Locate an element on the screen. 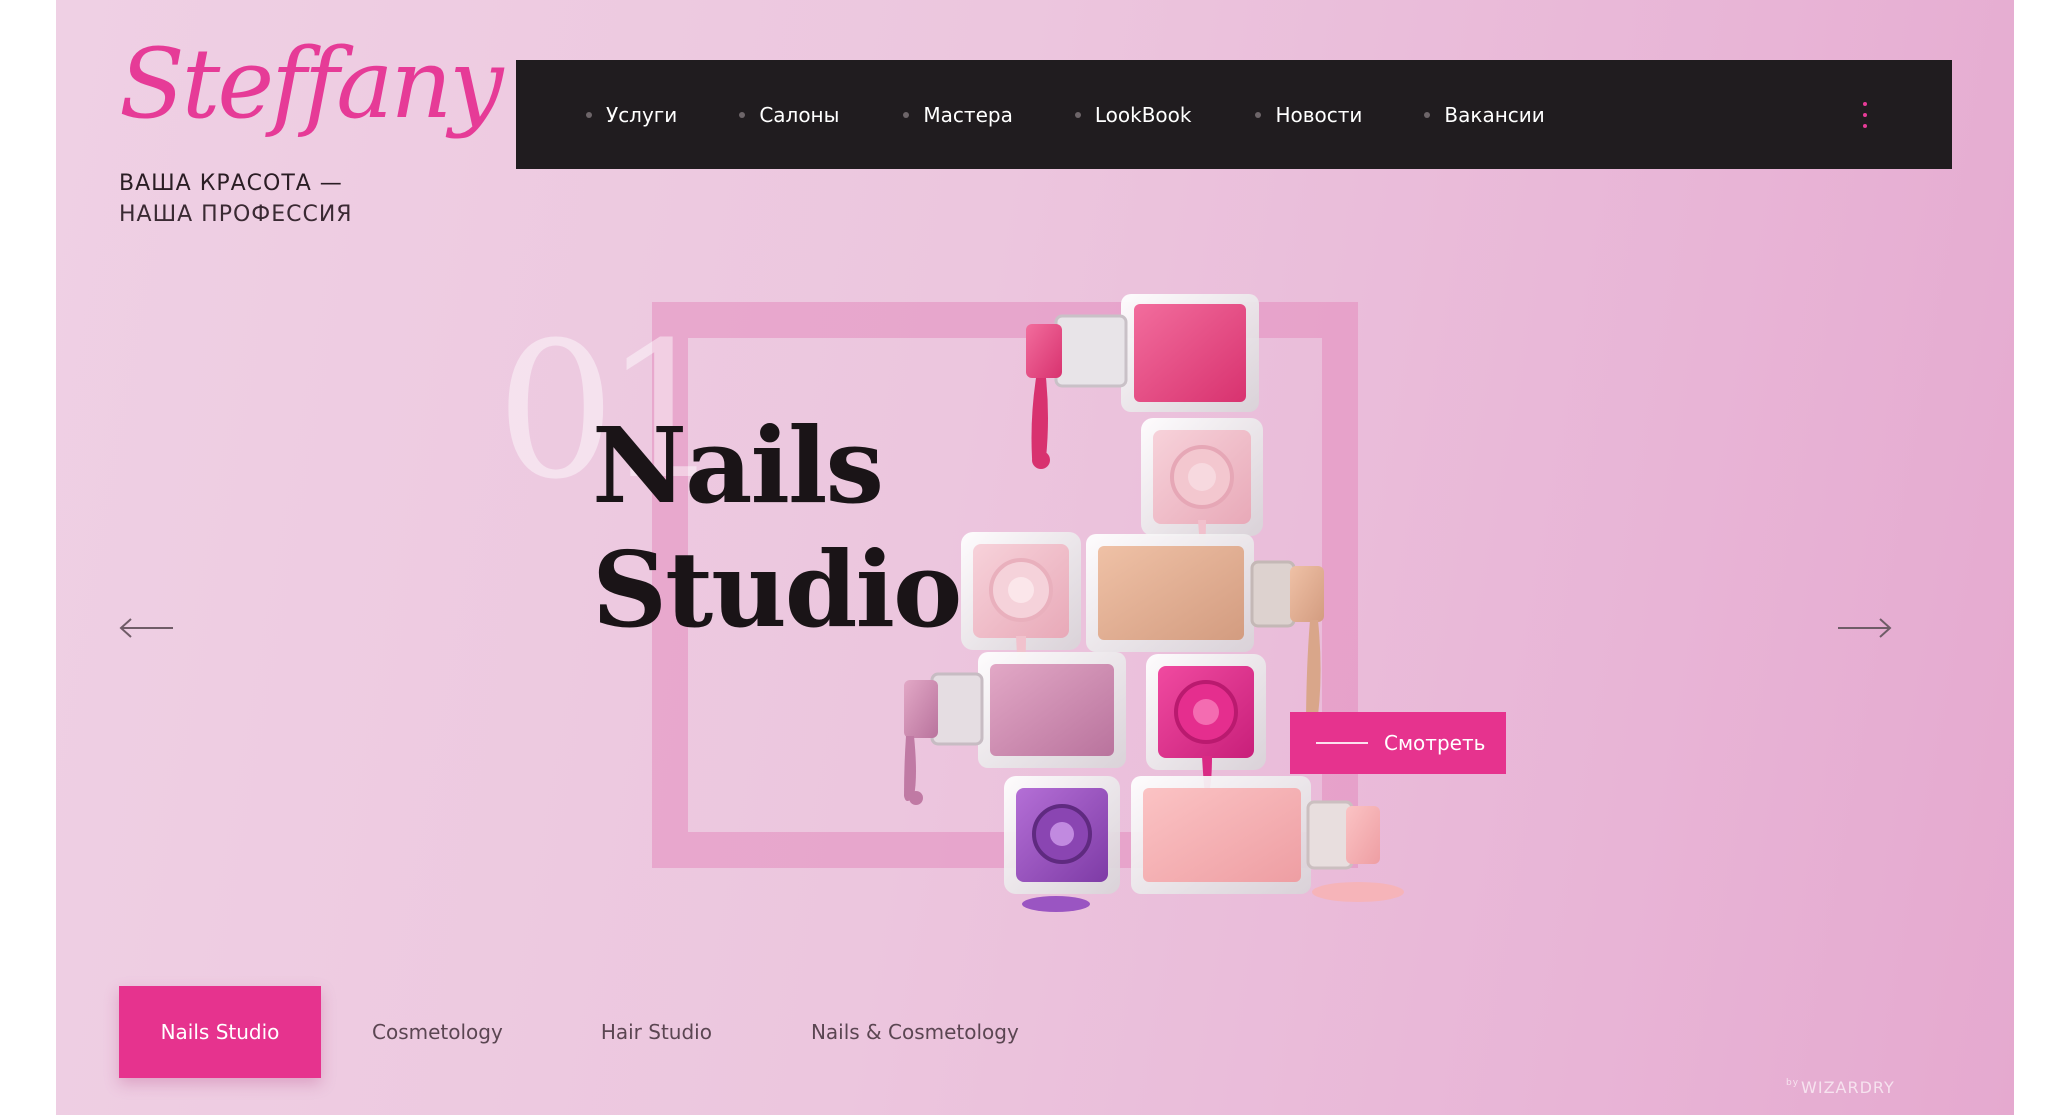 The width and height of the screenshot is (2070, 1115). hero-title: Nails Studio is located at coordinates (777, 528).